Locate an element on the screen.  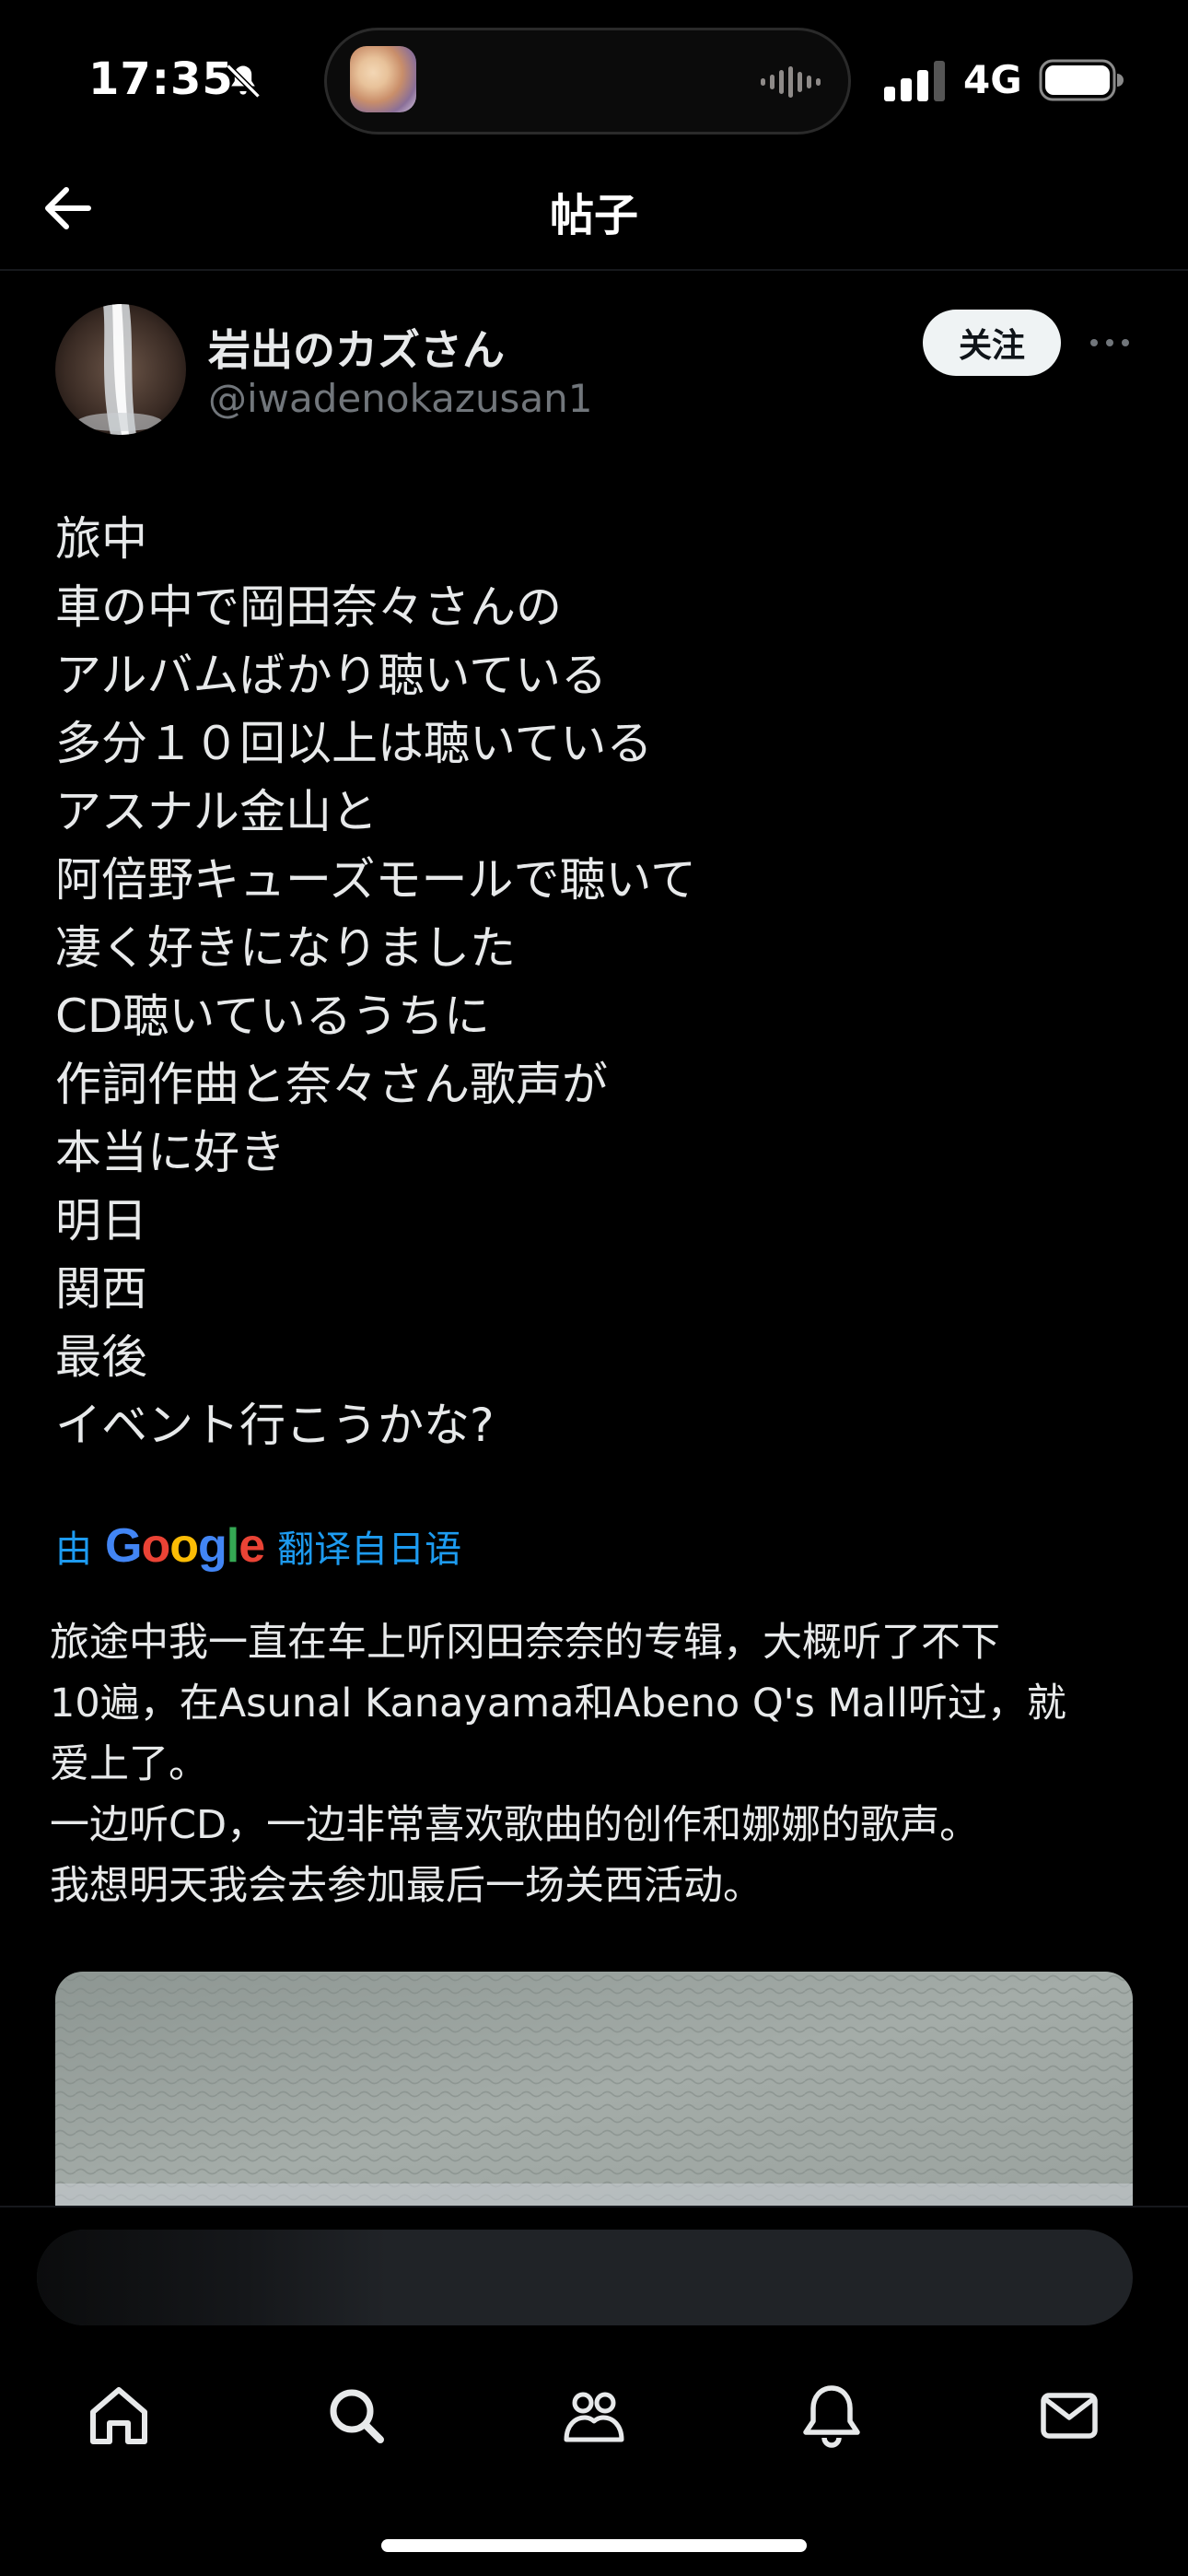
messages-icon is located at coordinates (1069, 2416).